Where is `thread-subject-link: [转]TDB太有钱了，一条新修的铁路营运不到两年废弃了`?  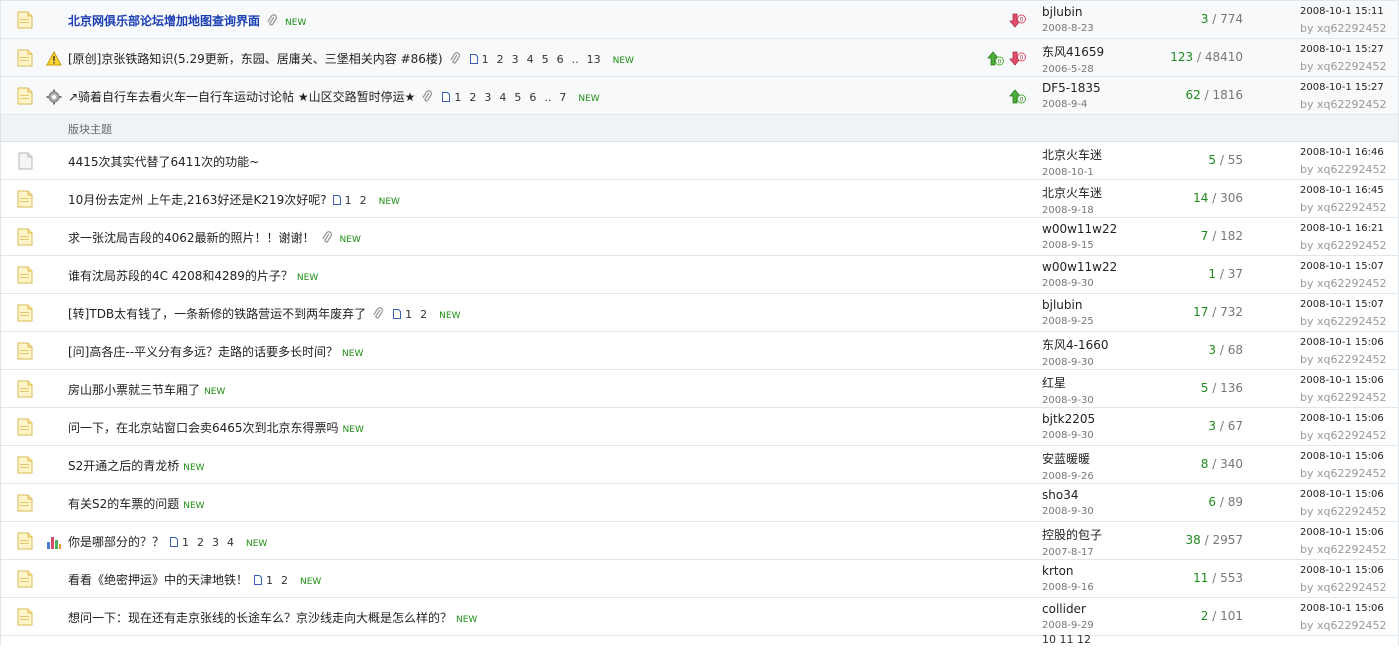 thread-subject-link: [转]TDB太有钱了，一条新修的铁路营运不到两年废弃了 is located at coordinates (217, 314).